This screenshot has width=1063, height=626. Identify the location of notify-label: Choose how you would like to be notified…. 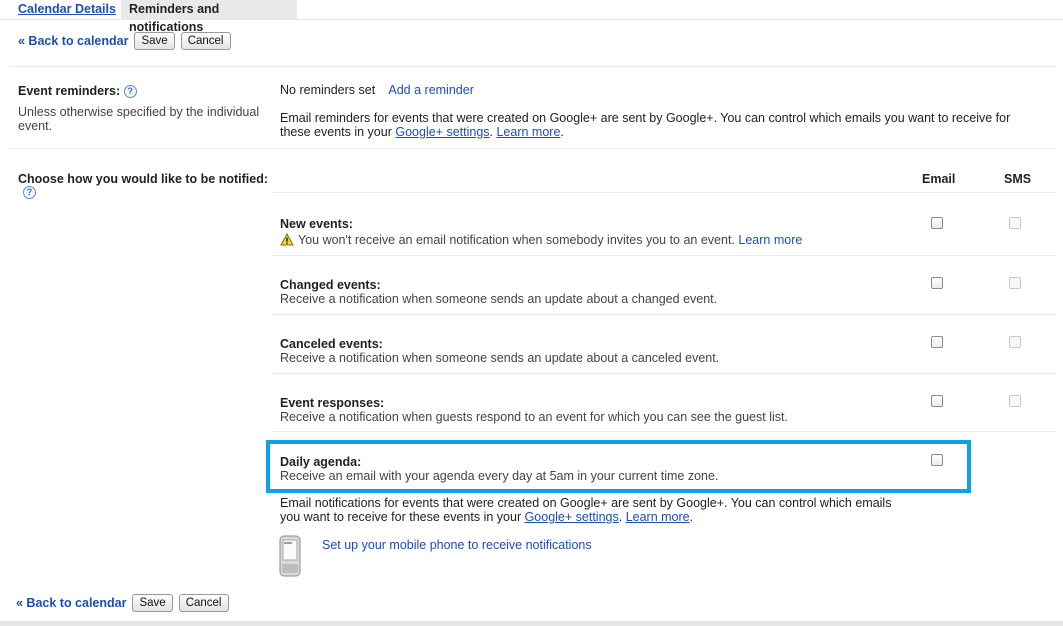
(143, 179).